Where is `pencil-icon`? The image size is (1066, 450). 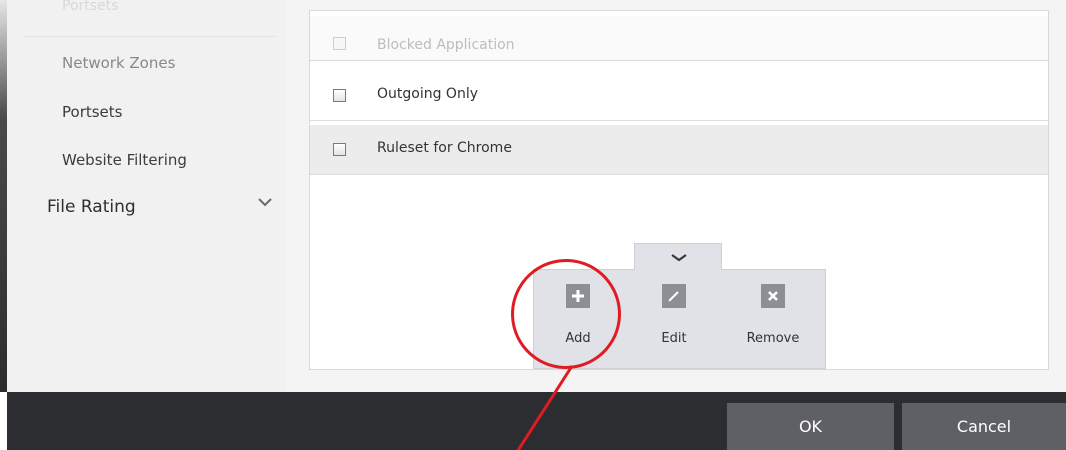
pencil-icon is located at coordinates (673, 296).